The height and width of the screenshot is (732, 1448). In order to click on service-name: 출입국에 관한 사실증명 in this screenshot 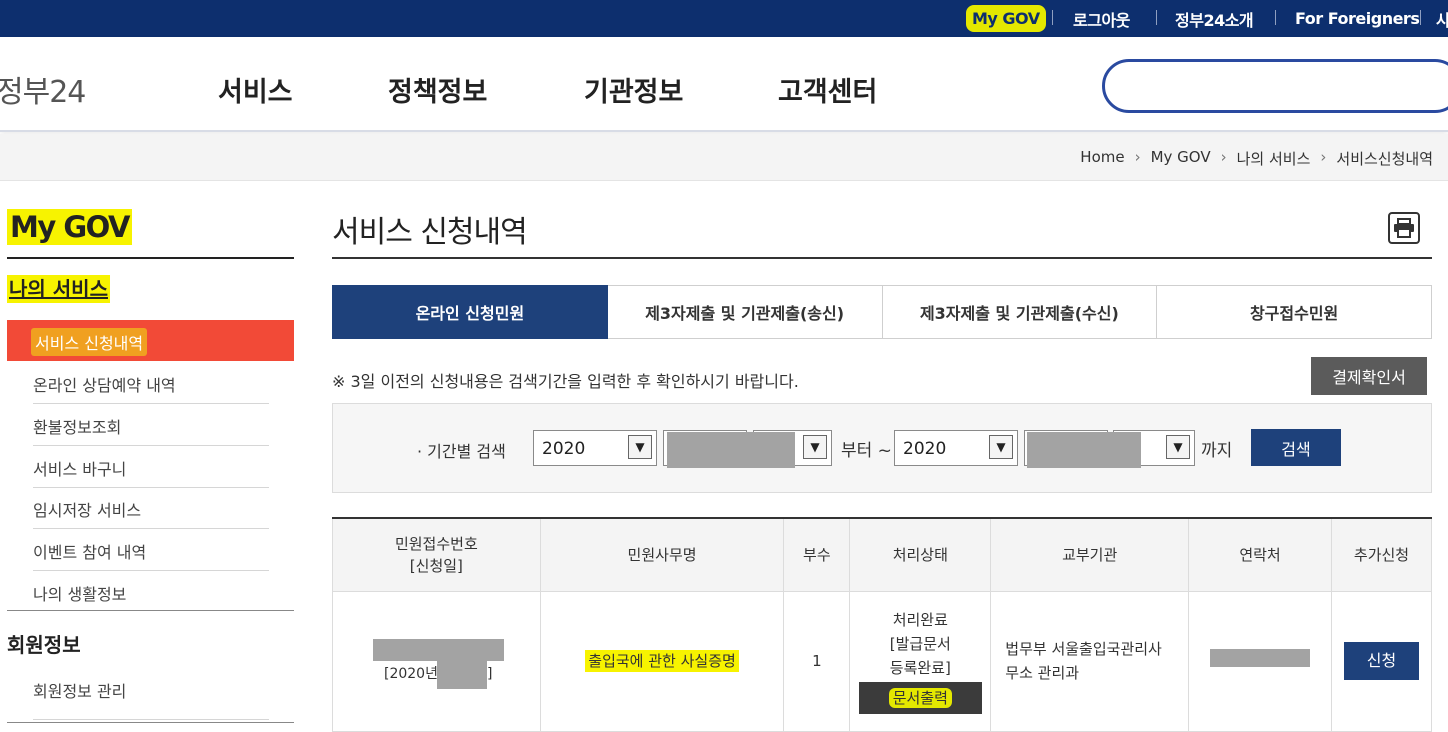, I will do `click(662, 661)`.